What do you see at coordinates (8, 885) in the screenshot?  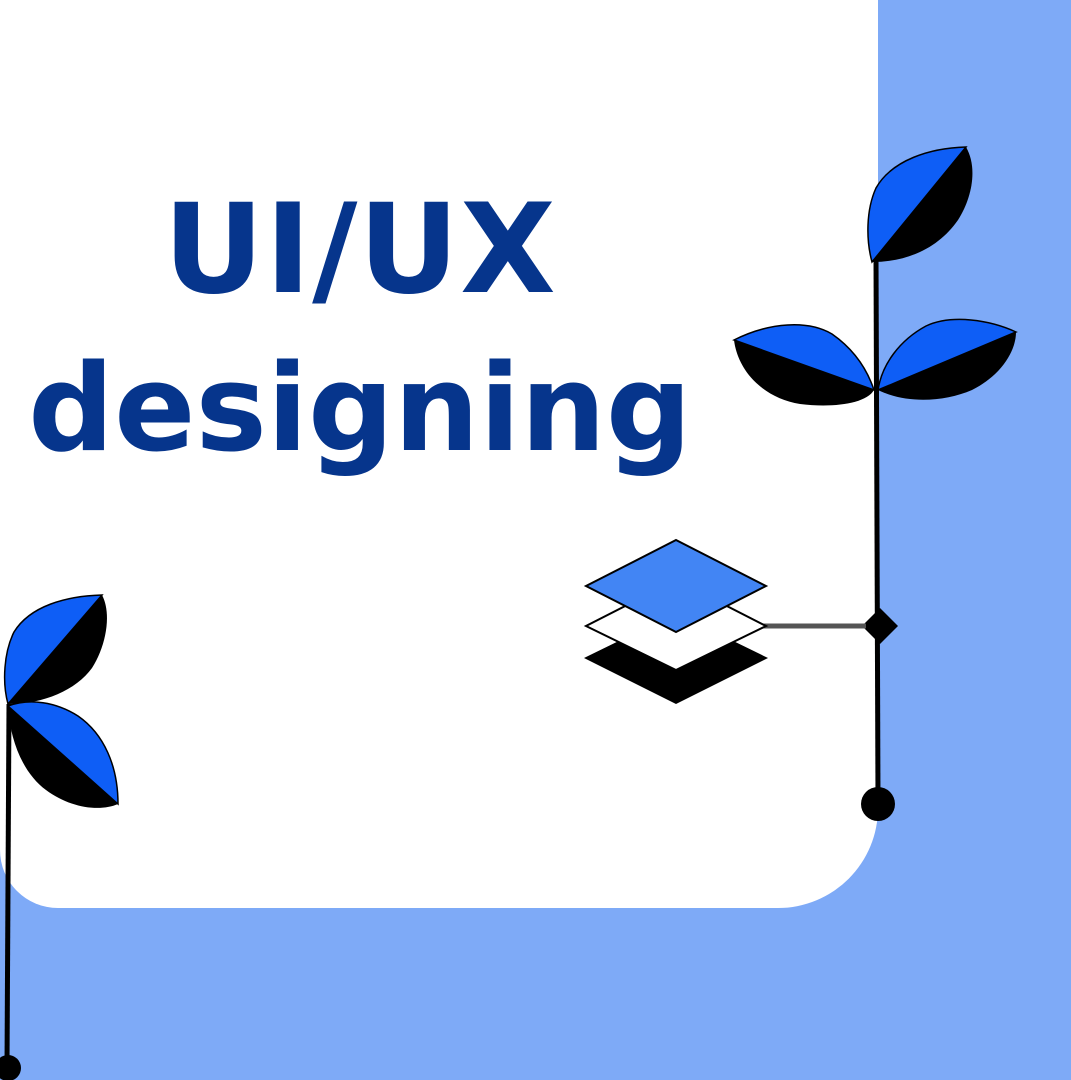 I see `plant-left-stem` at bounding box center [8, 885].